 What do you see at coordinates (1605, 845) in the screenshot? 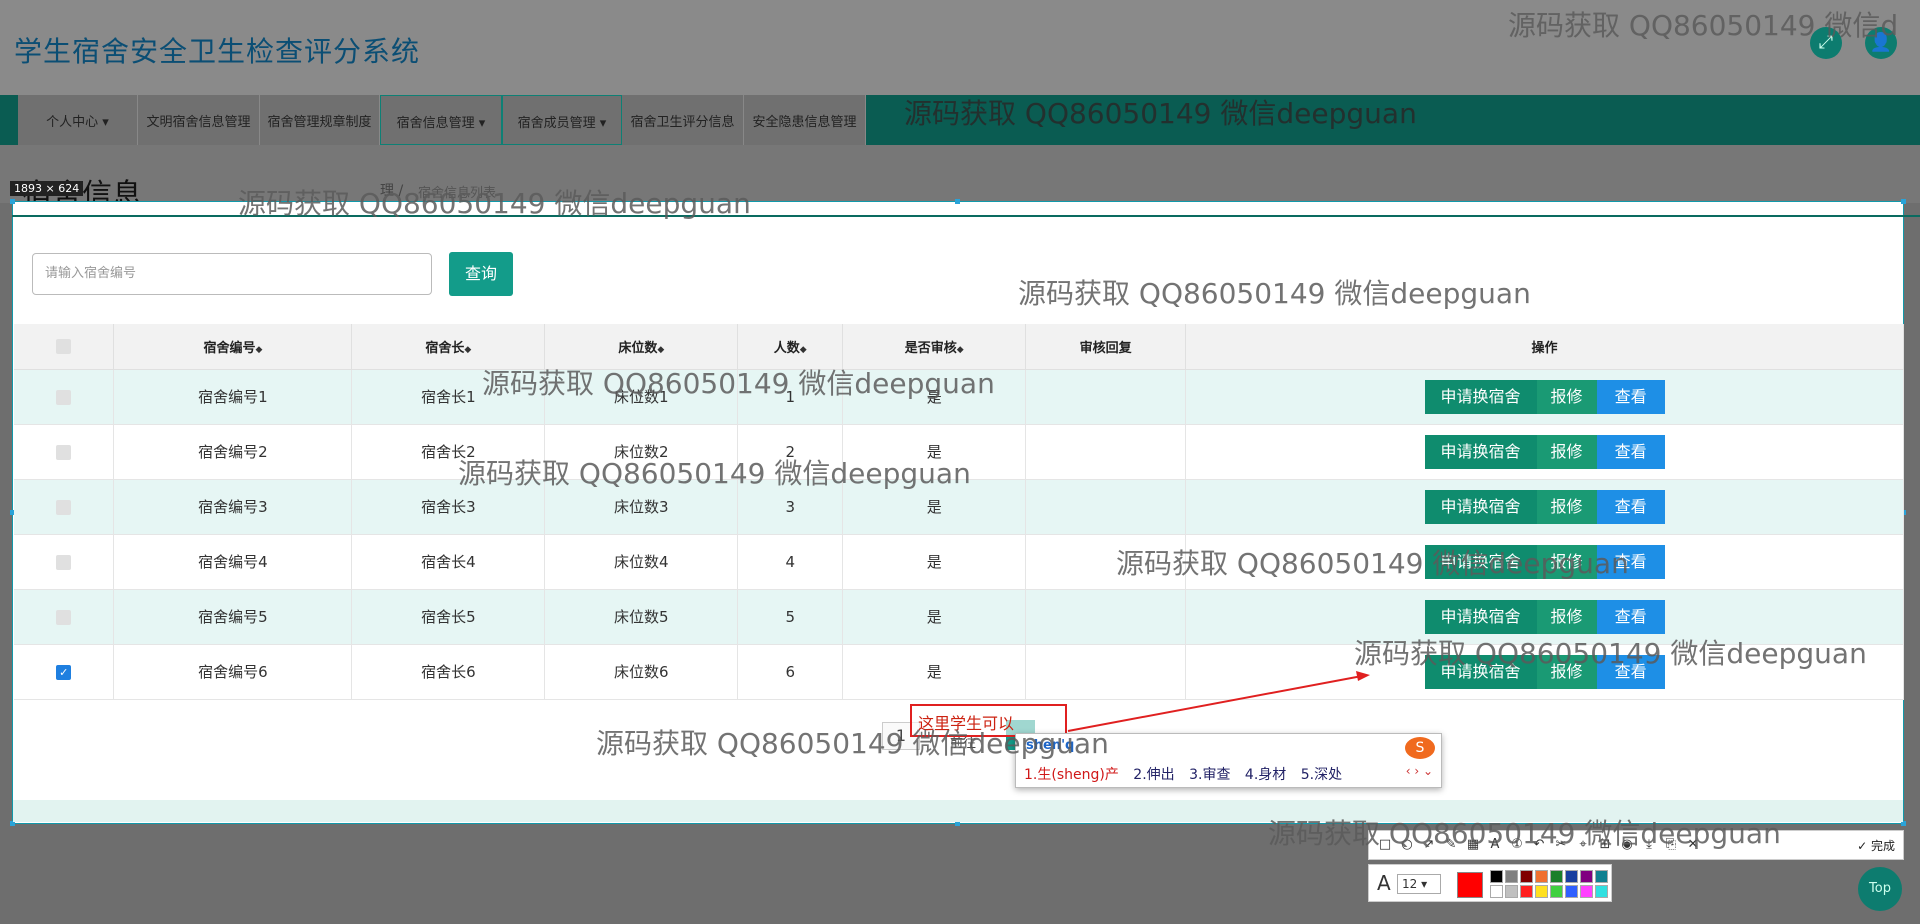
I see `ocr-icon: ⊞` at bounding box center [1605, 845].